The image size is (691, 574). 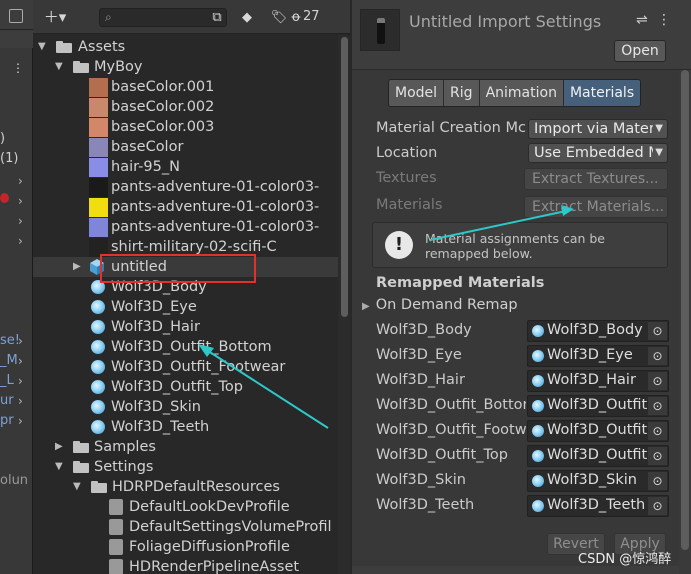 I want to click on location-dropdown: Use Embedded M ▼, so click(x=598, y=153).